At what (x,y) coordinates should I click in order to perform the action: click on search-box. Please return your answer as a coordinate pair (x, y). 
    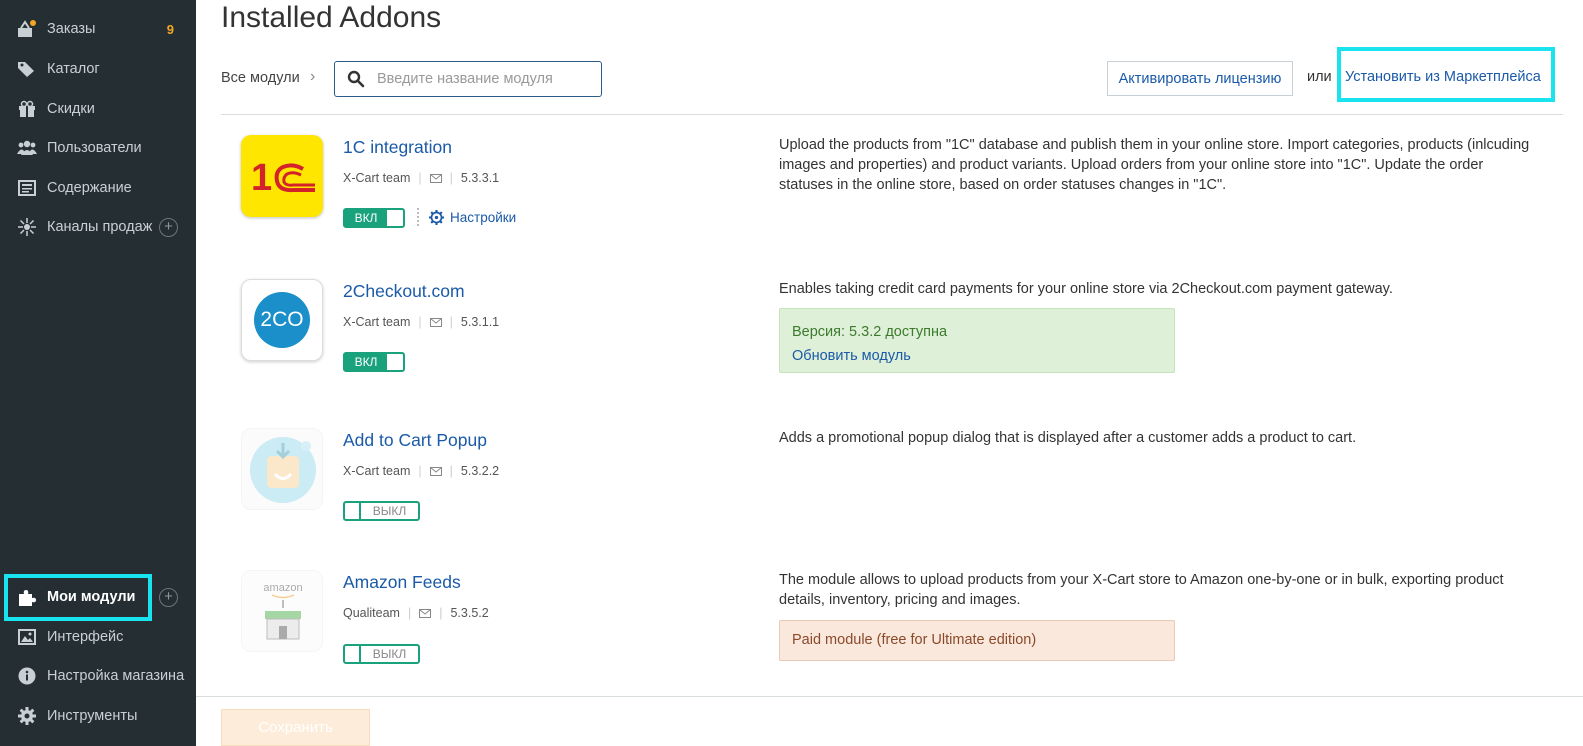
    Looking at the image, I should click on (468, 79).